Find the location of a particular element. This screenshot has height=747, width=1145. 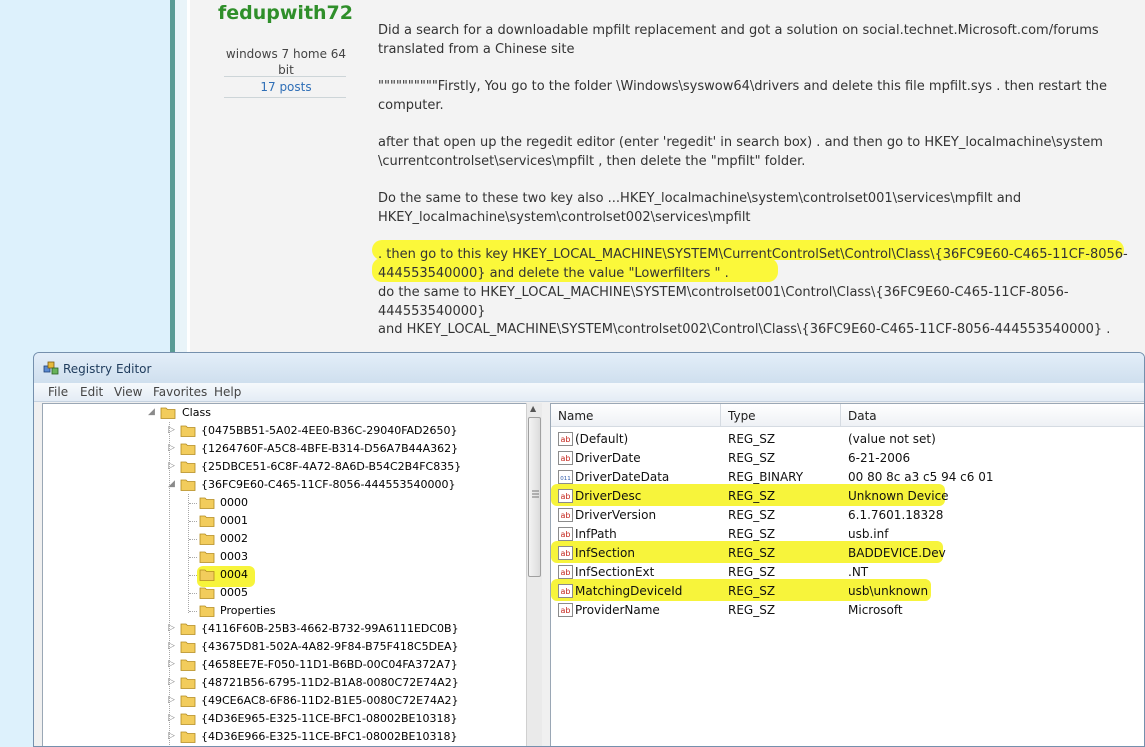

tree-item: ▷ {25DBCE51-6C8F-4A72-8A6D-B54C2B4FC835} is located at coordinates (283, 467).